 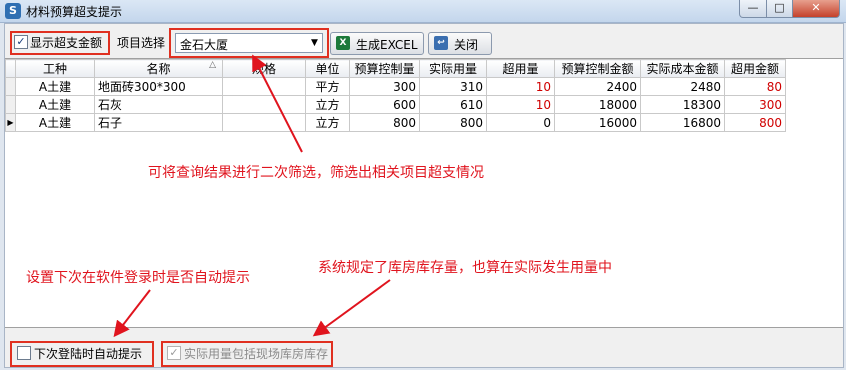 What do you see at coordinates (132, 313) in the screenshot?
I see `arrow-to-next-login` at bounding box center [132, 313].